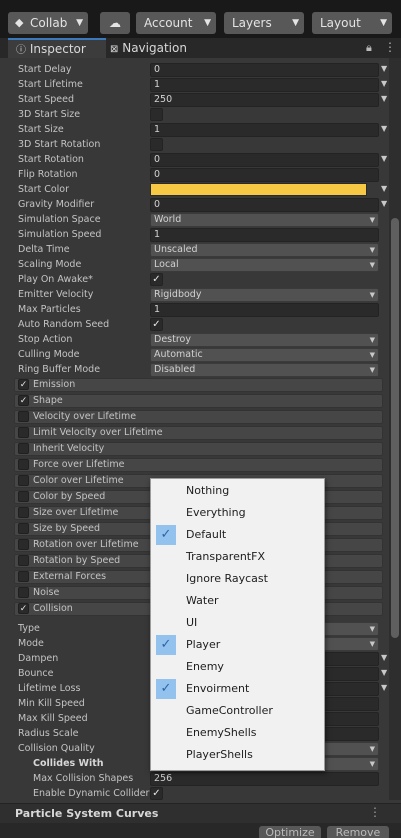 This screenshot has width=401, height=838. What do you see at coordinates (237, 645) in the screenshot?
I see `layer-menu-item-player: ✓ Player` at bounding box center [237, 645].